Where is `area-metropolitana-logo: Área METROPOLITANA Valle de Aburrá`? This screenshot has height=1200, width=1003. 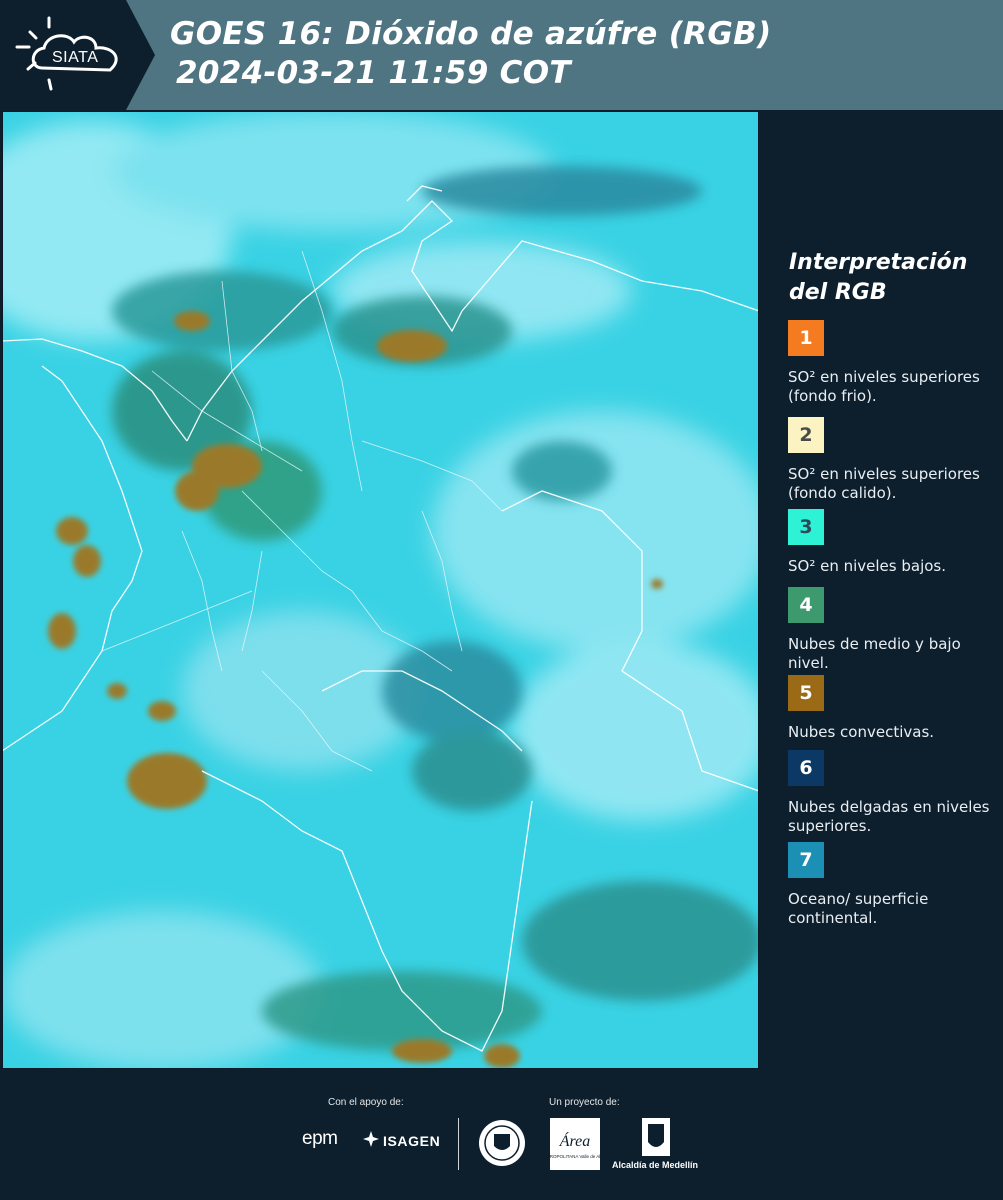
area-metropolitana-logo: Área METROPOLITANA Valle de Aburrá is located at coordinates (575, 1144).